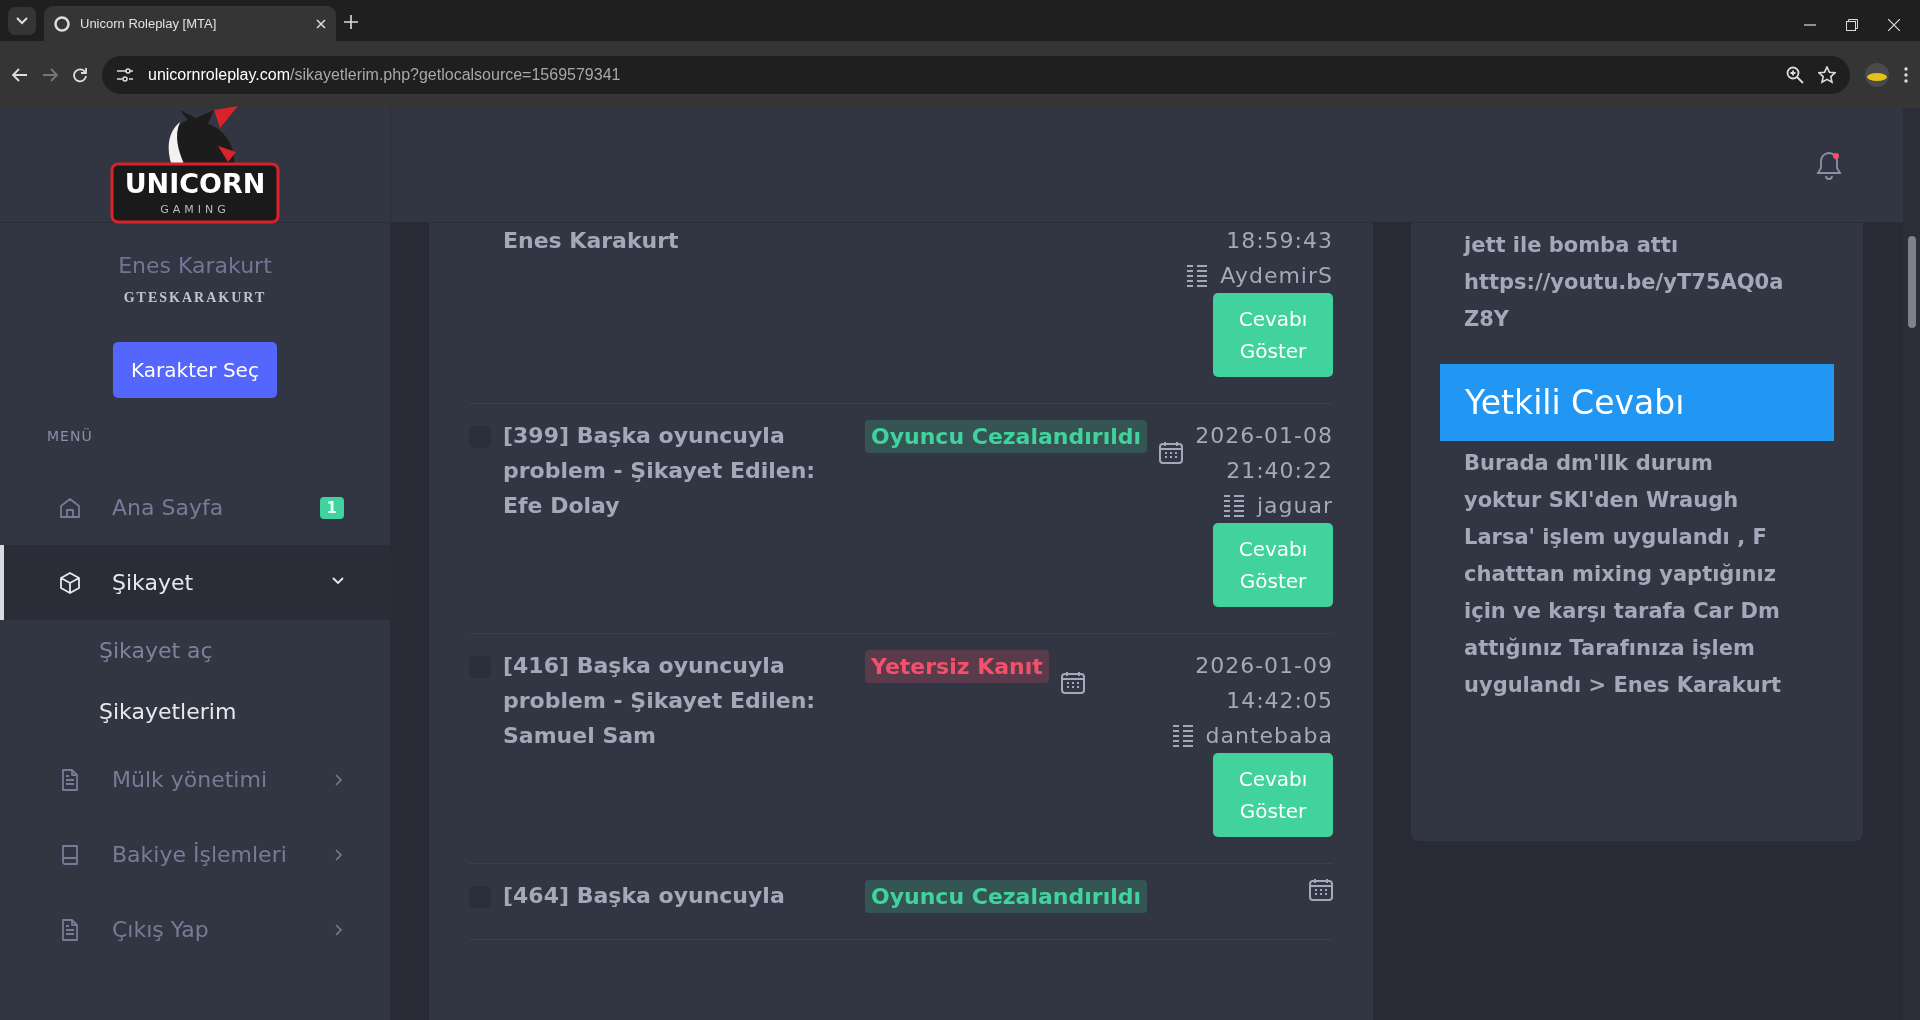 The height and width of the screenshot is (1020, 1920). Describe the element at coordinates (331, 507) in the screenshot. I see `count-badge: 1` at that location.